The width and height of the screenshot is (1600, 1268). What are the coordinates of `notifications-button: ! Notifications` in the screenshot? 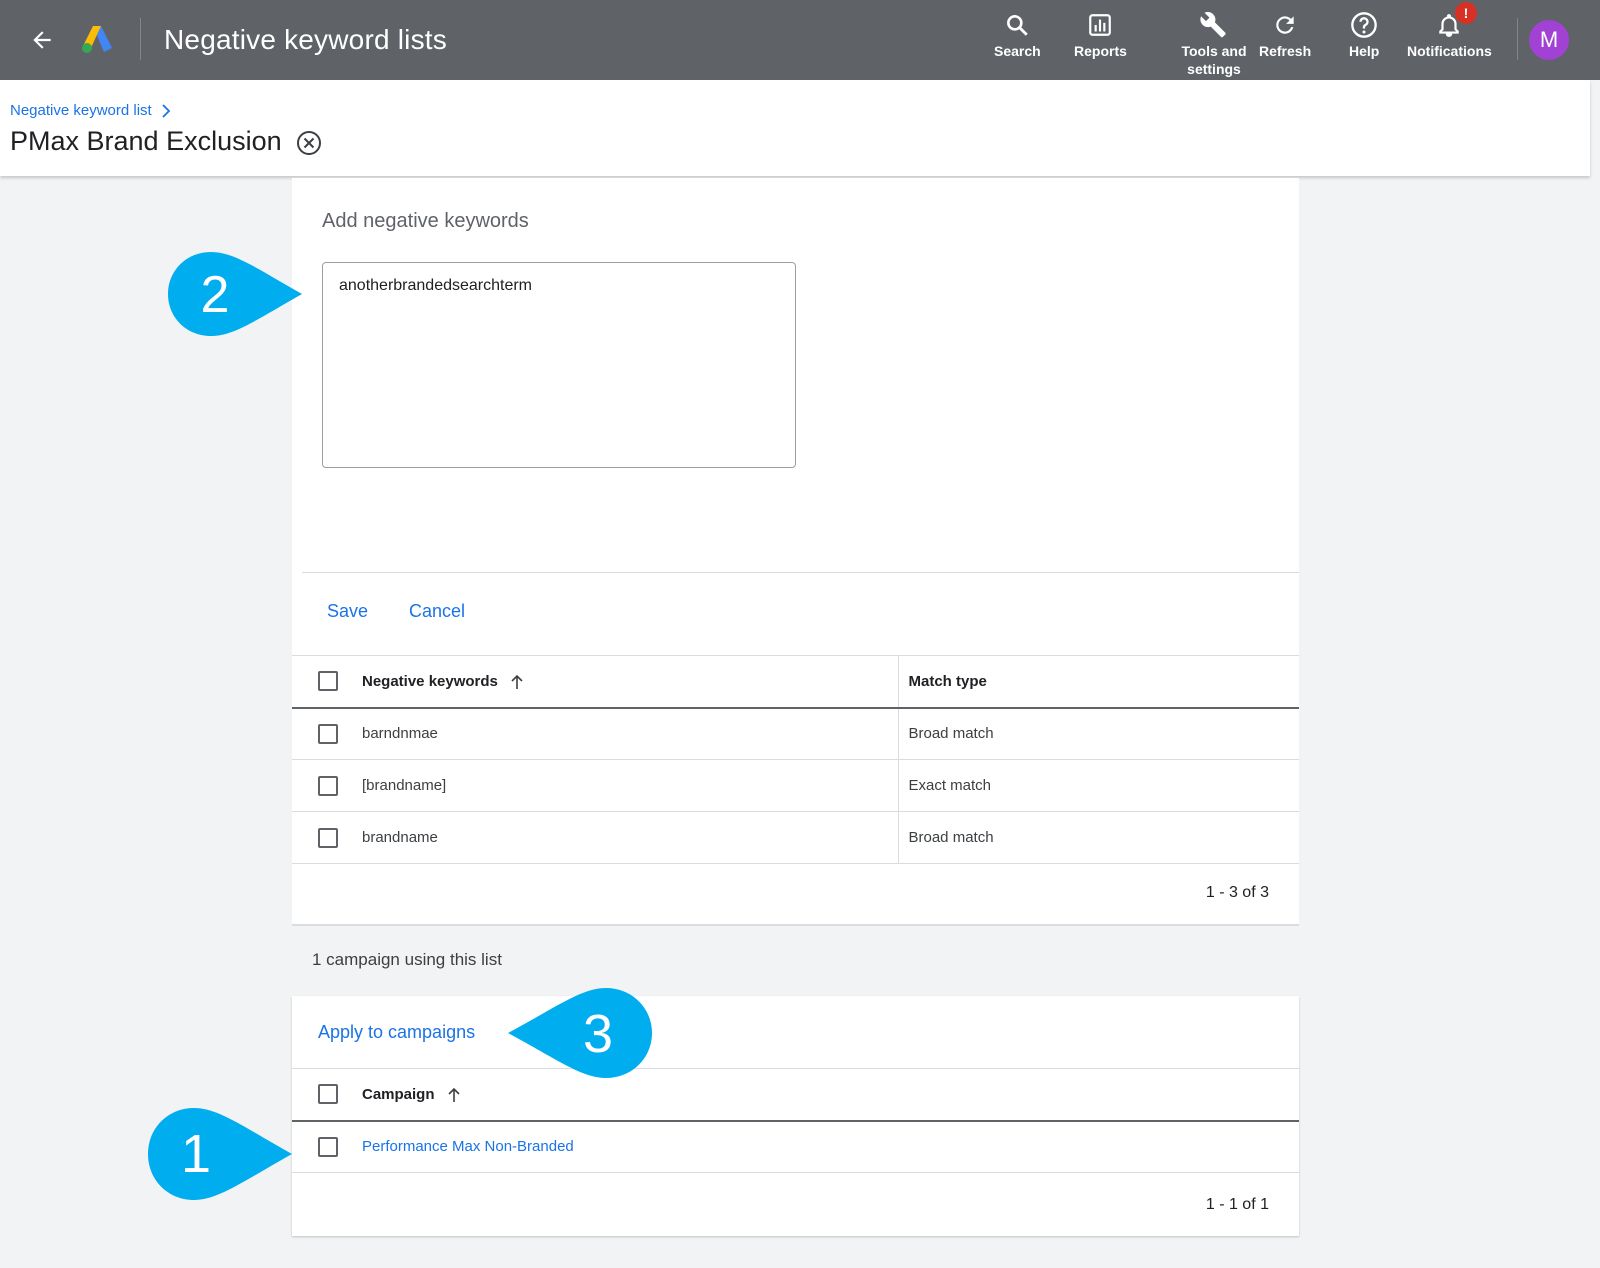 It's located at (1449, 31).